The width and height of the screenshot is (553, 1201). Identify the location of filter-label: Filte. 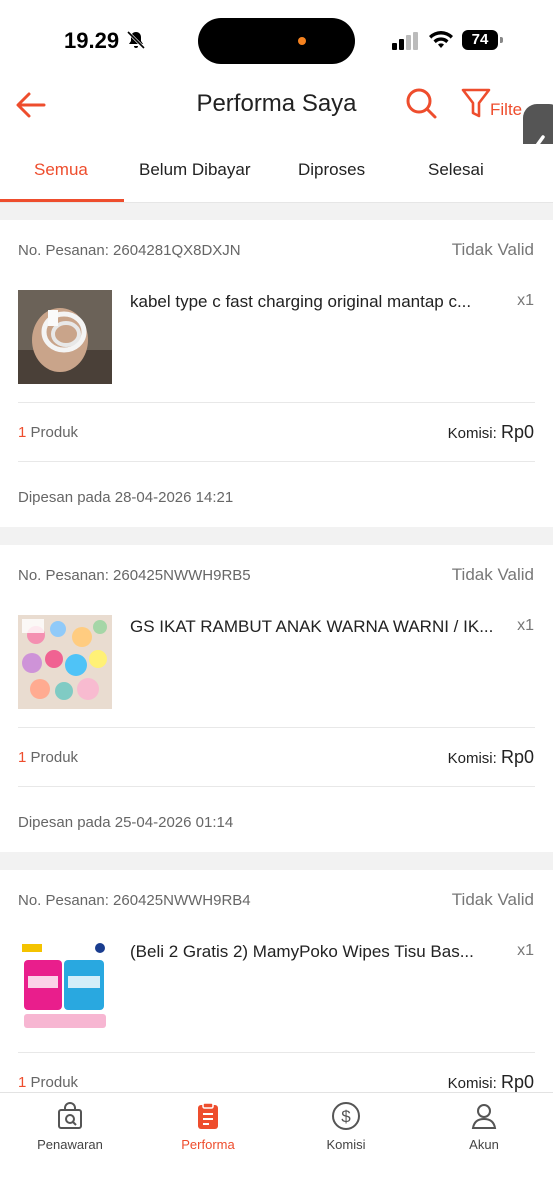
(506, 110).